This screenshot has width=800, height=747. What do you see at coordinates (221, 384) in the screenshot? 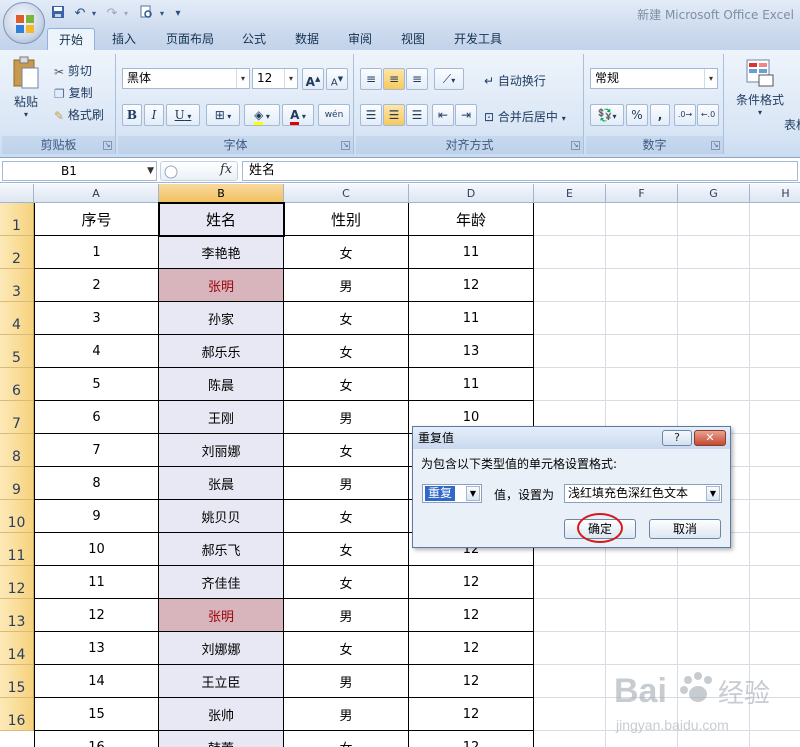
I see `table-cell: 陈晨` at bounding box center [221, 384].